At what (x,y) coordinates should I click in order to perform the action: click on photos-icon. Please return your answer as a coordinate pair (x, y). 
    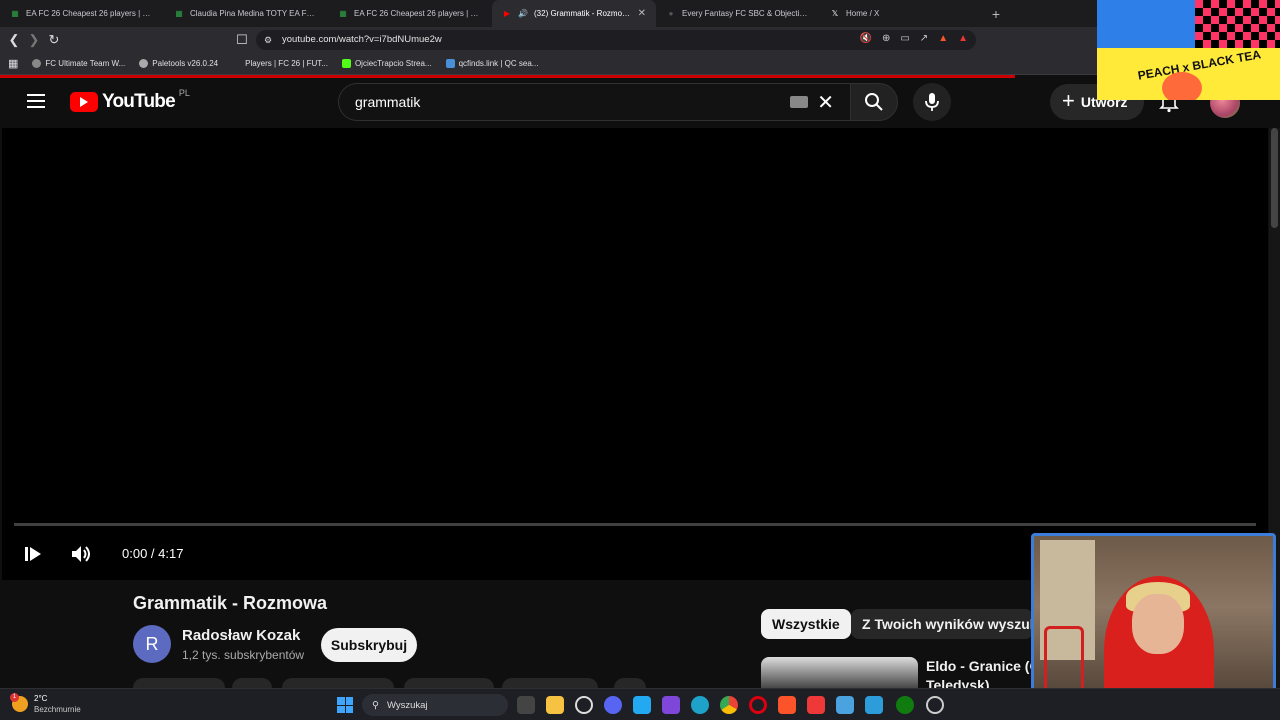
    Looking at the image, I should click on (845, 705).